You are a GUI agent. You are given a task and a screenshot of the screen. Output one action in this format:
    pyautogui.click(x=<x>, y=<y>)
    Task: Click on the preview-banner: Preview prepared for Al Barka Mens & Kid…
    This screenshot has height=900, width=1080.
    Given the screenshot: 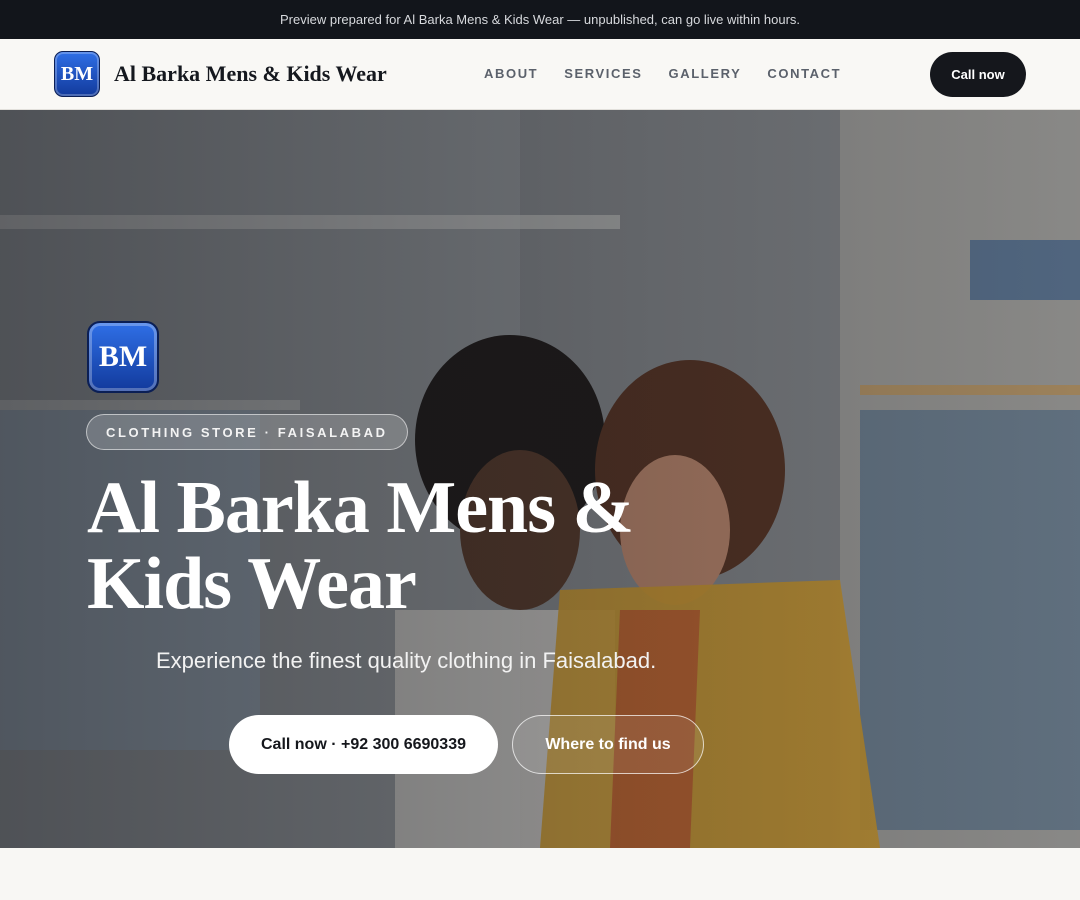 What is the action you would take?
    pyautogui.click(x=540, y=19)
    